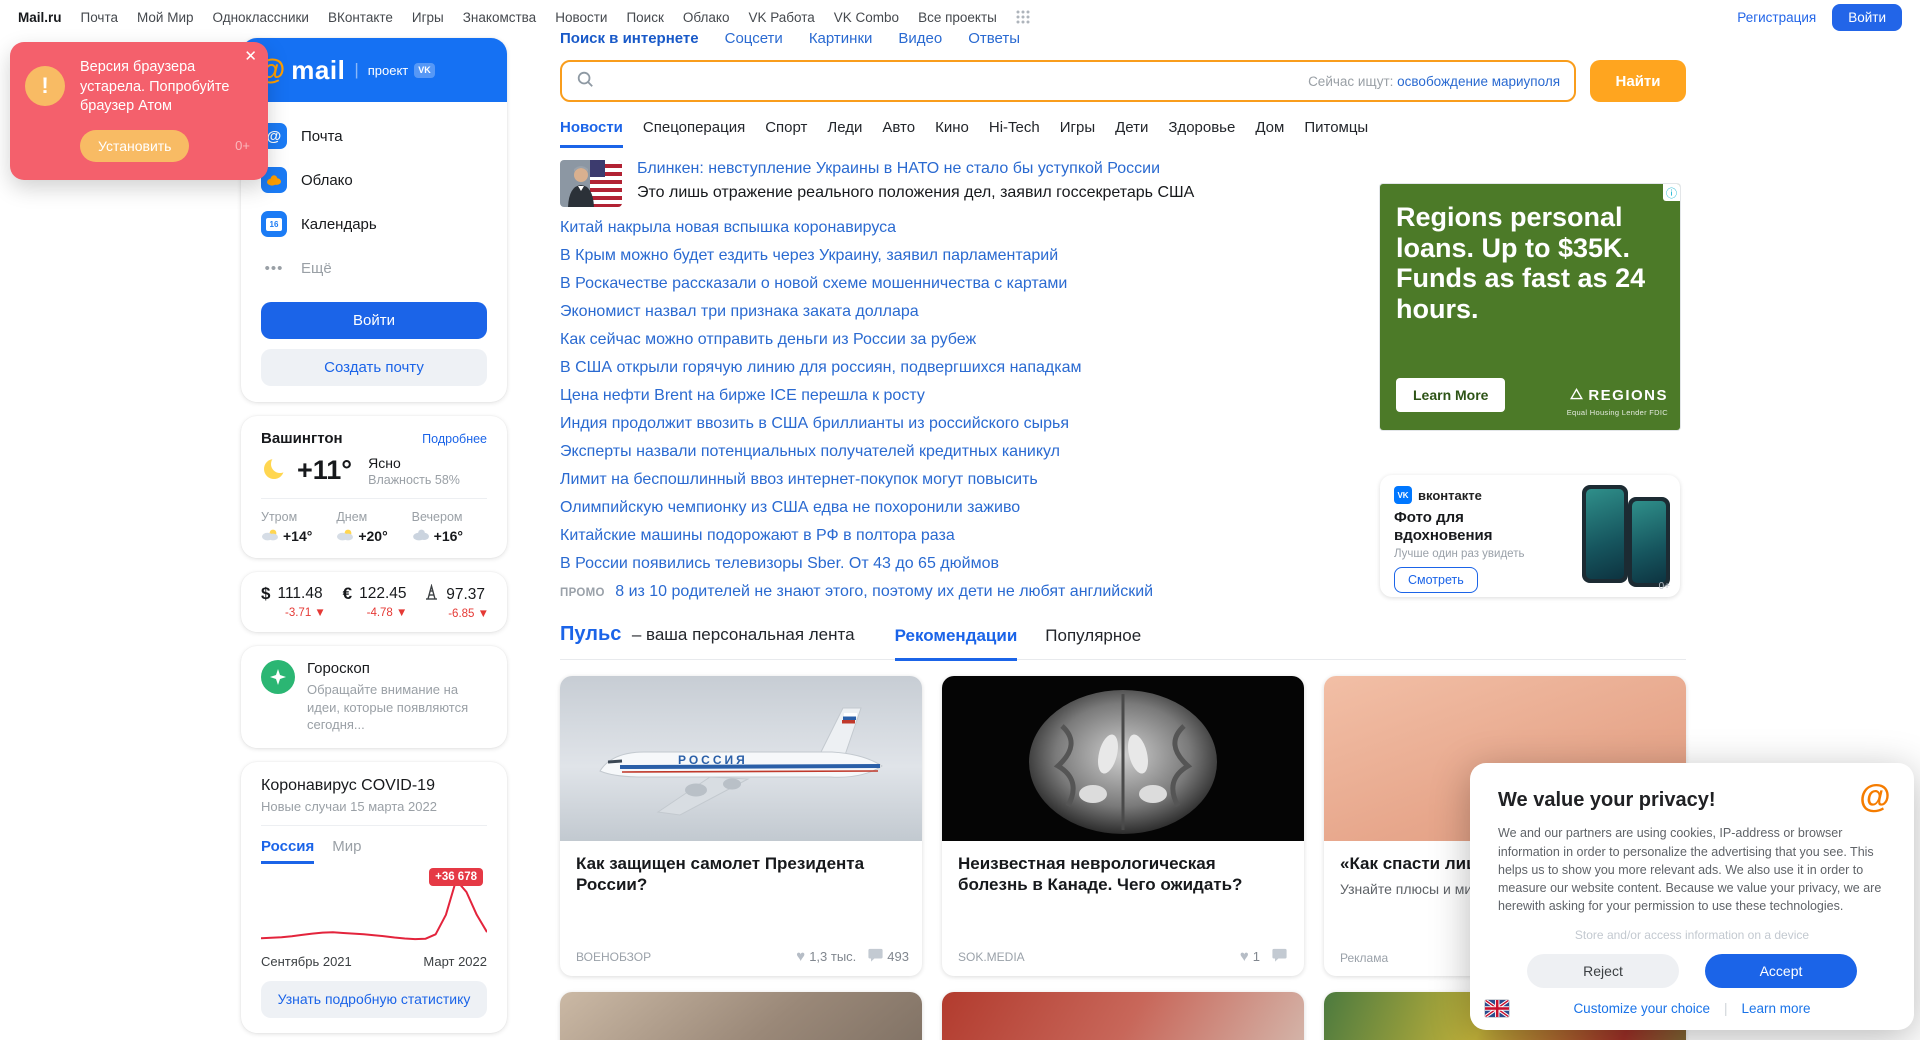 The height and width of the screenshot is (1040, 1920). What do you see at coordinates (1638, 81) in the screenshot?
I see `search-button: Найти` at bounding box center [1638, 81].